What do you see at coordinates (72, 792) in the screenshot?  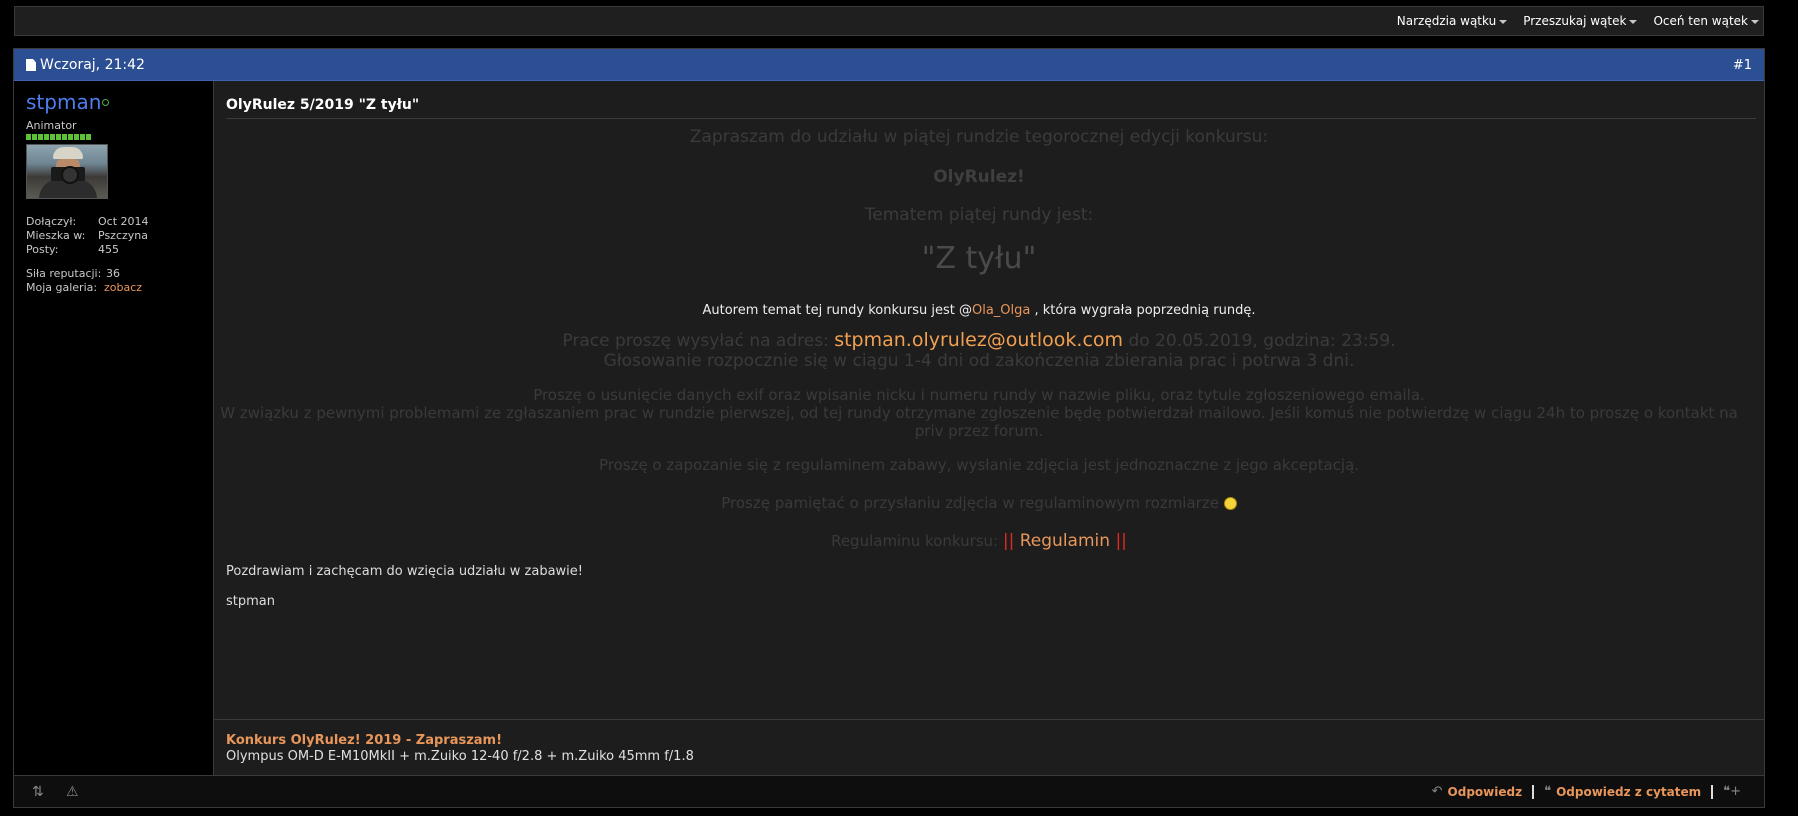 I see `warning-icon: ⚠` at bounding box center [72, 792].